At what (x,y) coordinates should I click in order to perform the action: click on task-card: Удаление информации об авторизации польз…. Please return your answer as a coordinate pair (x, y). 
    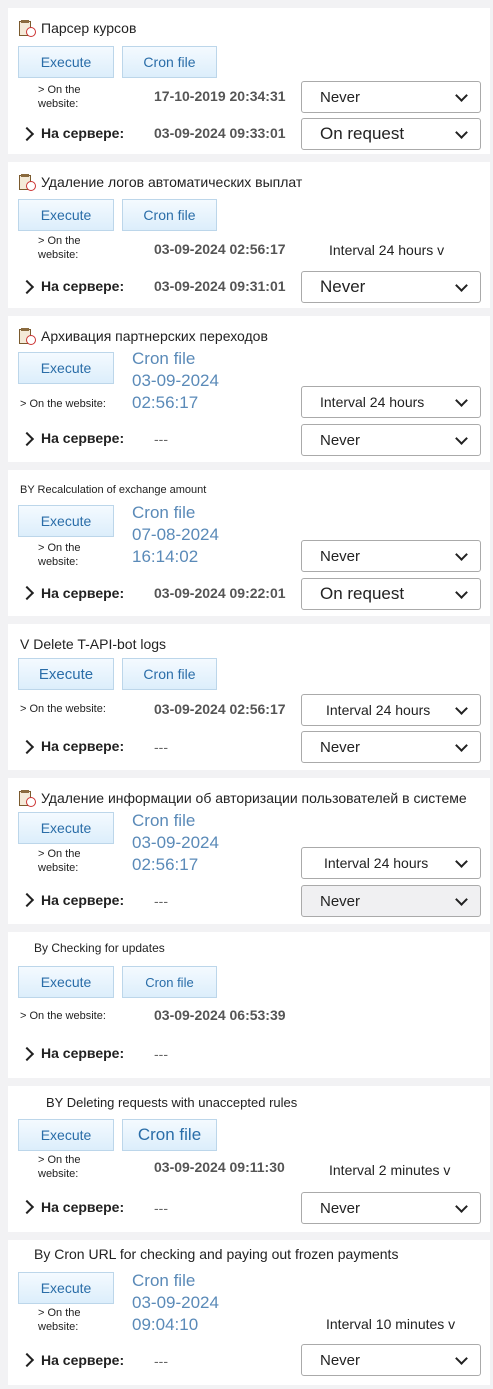
    Looking at the image, I should click on (249, 851).